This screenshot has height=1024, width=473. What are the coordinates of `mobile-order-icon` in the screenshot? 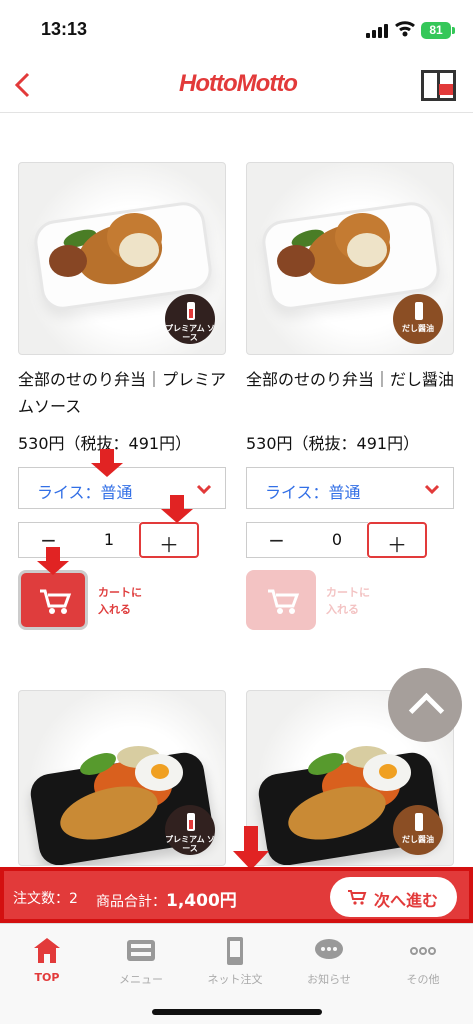 It's located at (235, 951).